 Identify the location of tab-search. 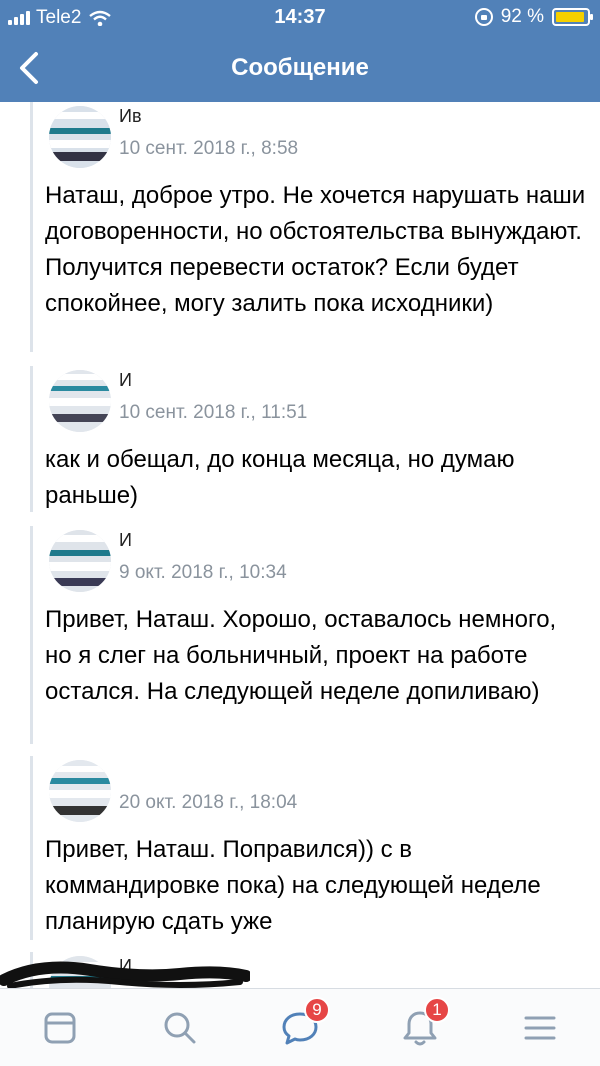
(180, 1028).